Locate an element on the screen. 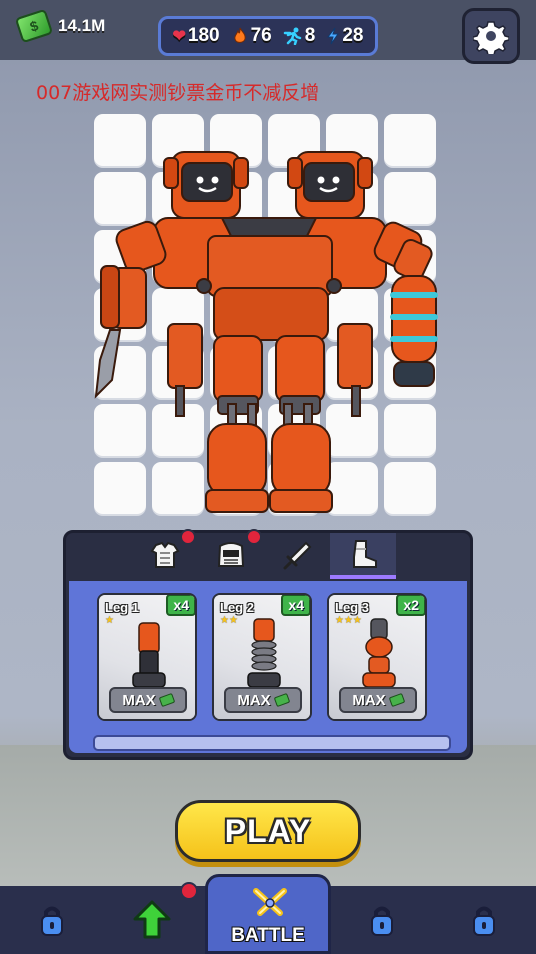  part-count-badge: x4 is located at coordinates (295, 605).